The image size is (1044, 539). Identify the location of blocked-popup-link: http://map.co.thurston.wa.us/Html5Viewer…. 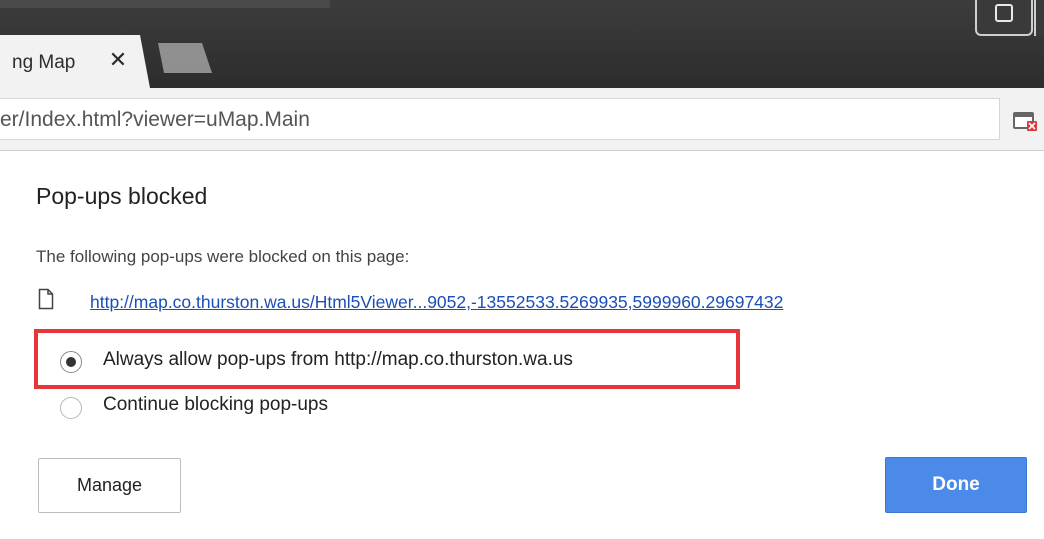
(436, 302).